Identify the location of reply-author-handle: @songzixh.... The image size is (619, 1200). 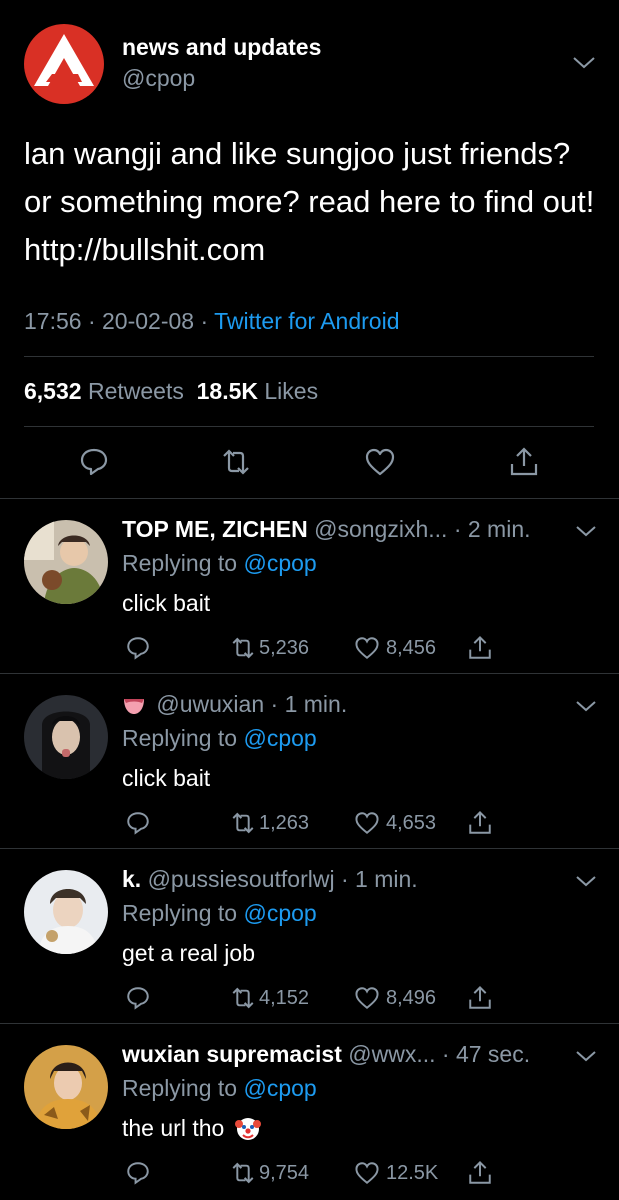
(380, 529).